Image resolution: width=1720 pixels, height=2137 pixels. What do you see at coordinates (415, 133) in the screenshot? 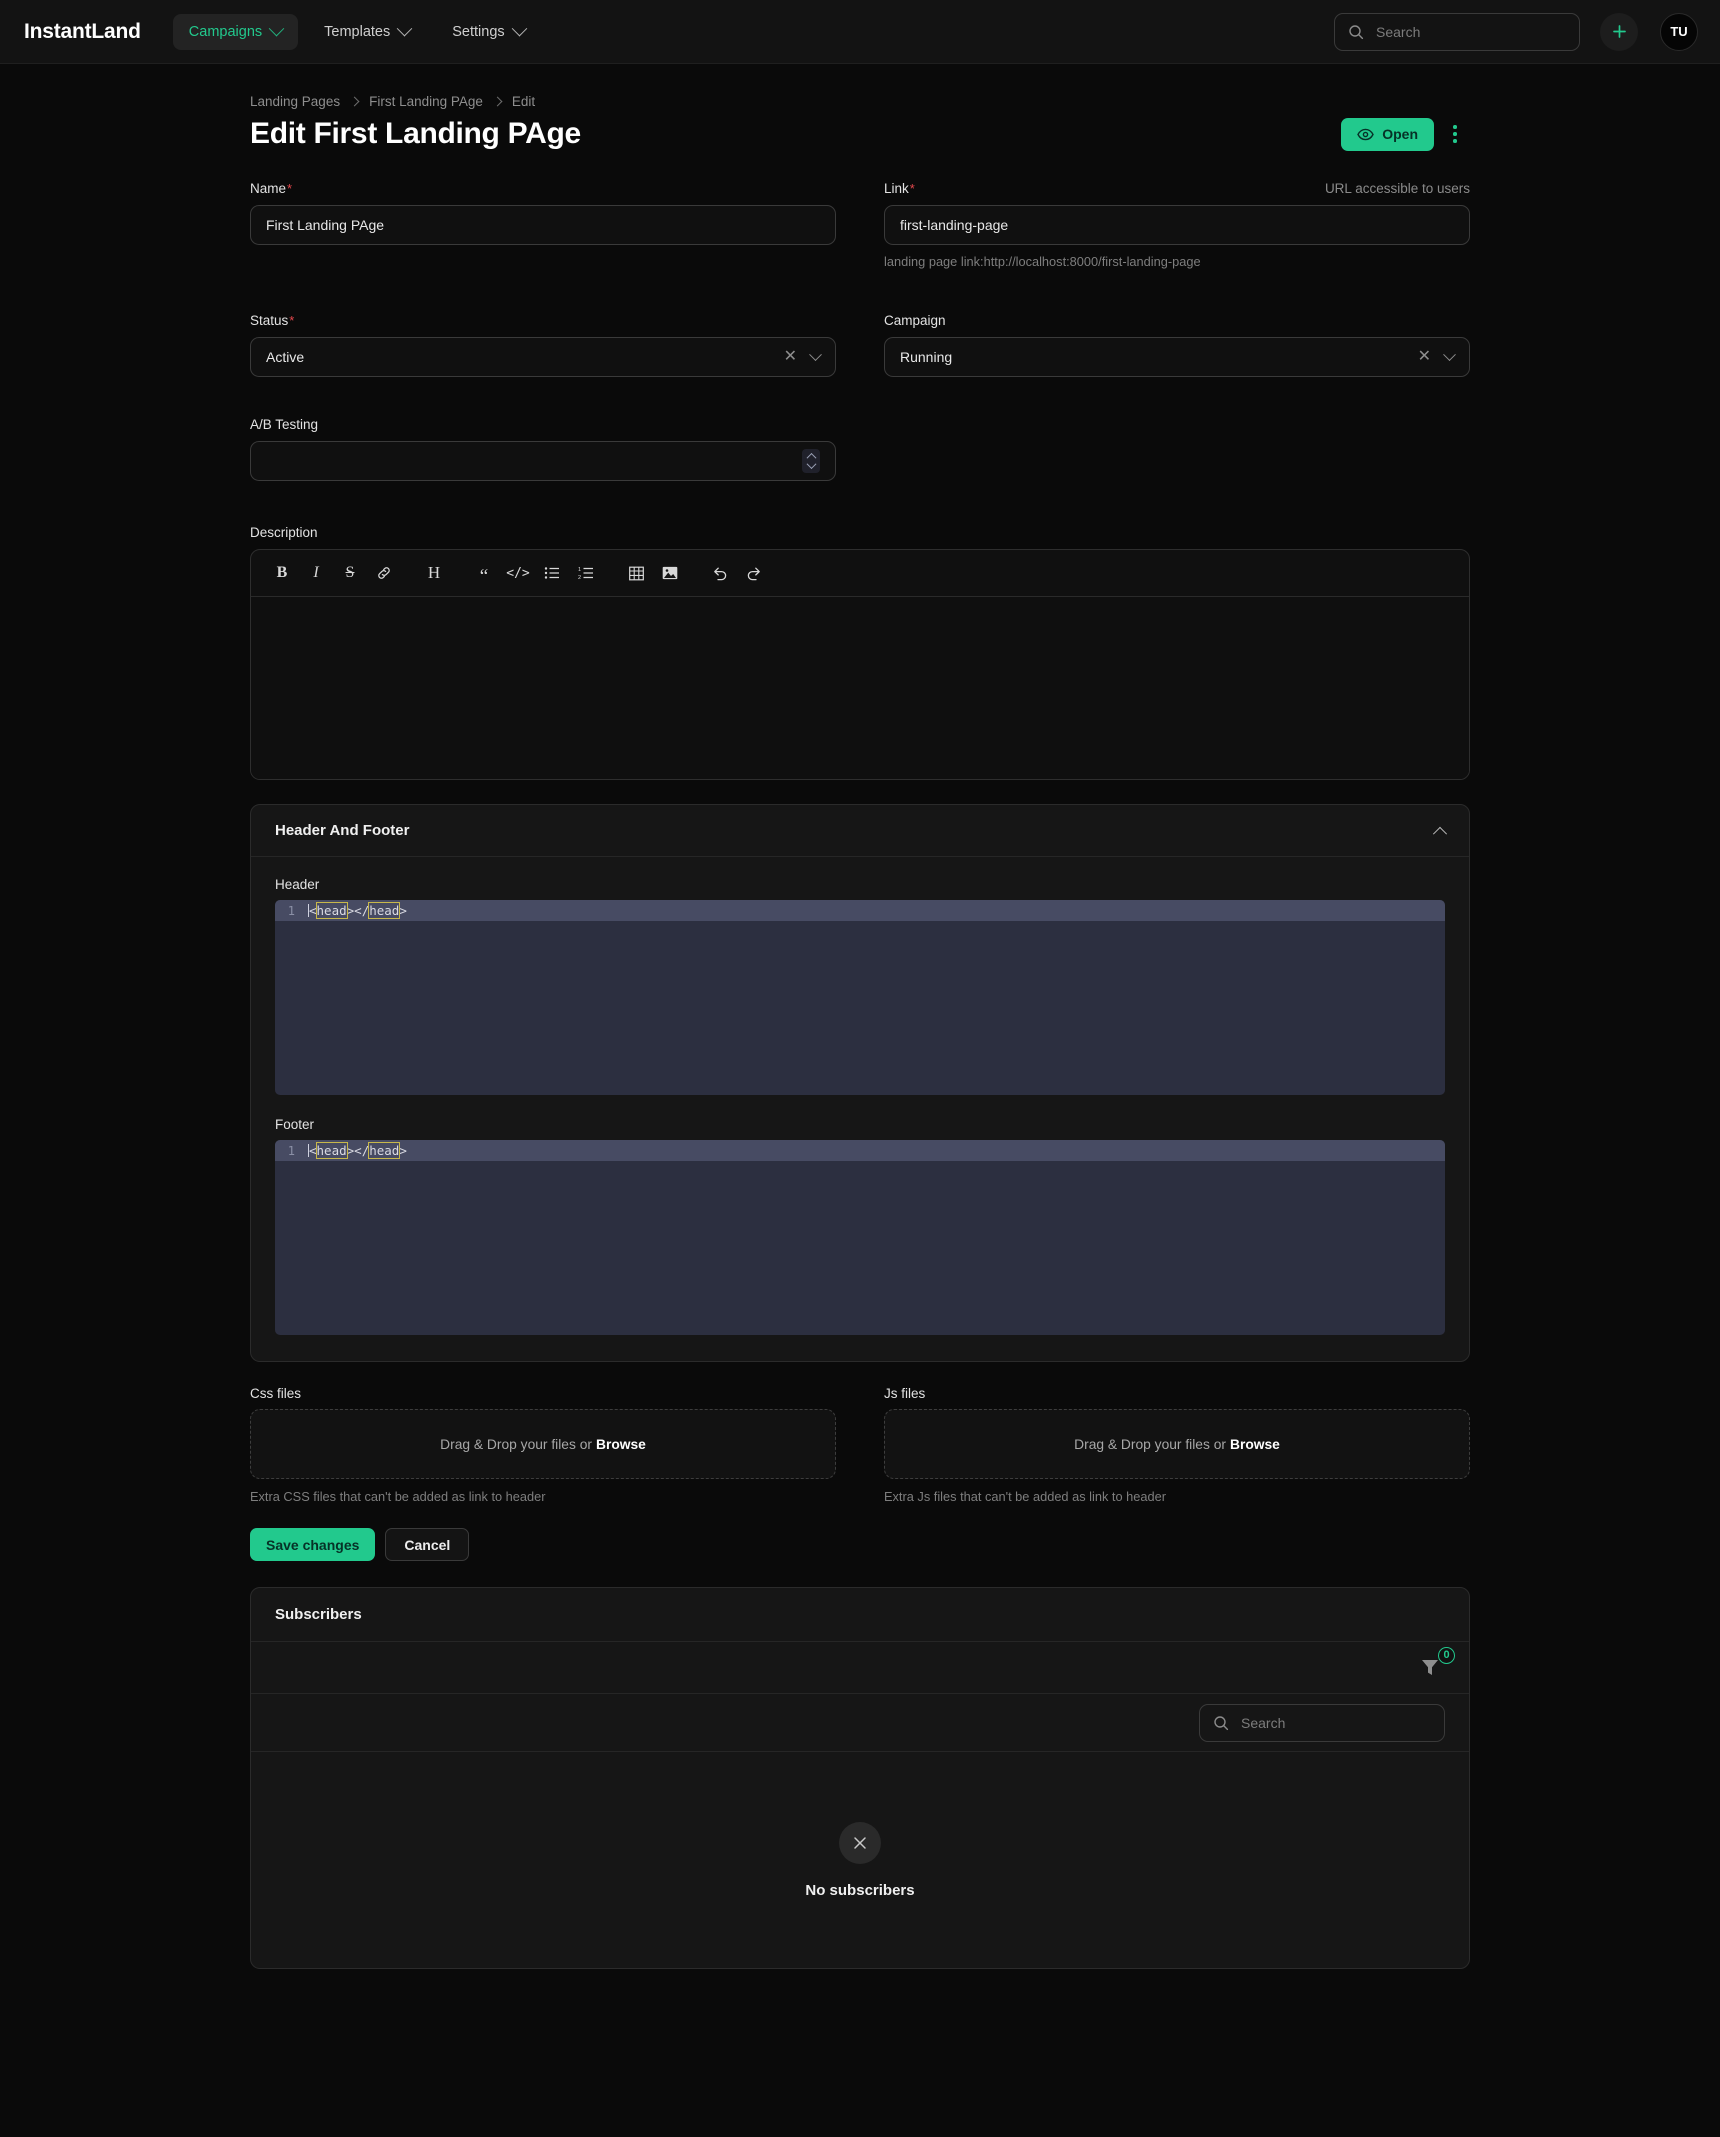
I see `page-title: Edit First Landing PAge` at bounding box center [415, 133].